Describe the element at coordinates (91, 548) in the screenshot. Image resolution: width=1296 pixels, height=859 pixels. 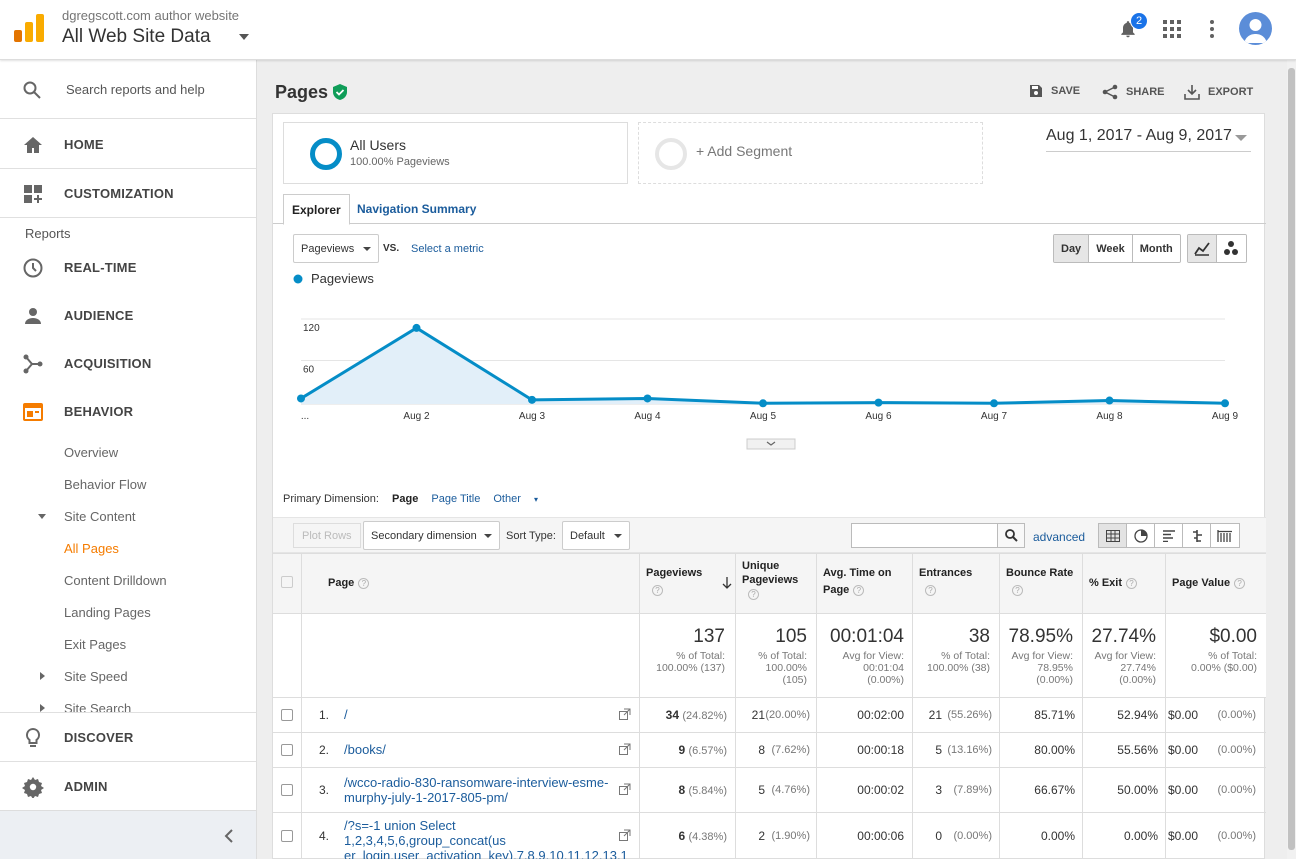
I see `sidebar-subitem-all-pages: All Pages` at that location.